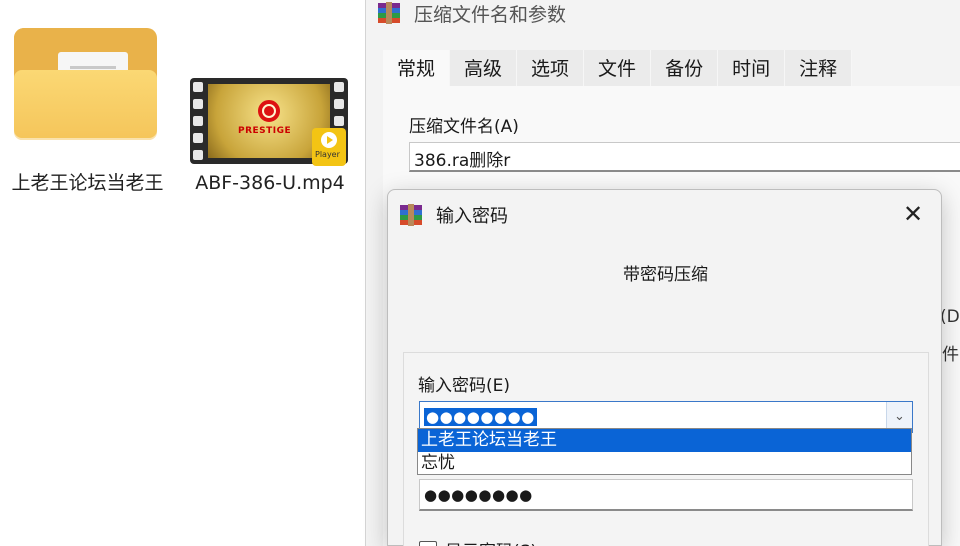  I want to click on window-title-bar: 压缩文件名和参数, so click(472, 13).